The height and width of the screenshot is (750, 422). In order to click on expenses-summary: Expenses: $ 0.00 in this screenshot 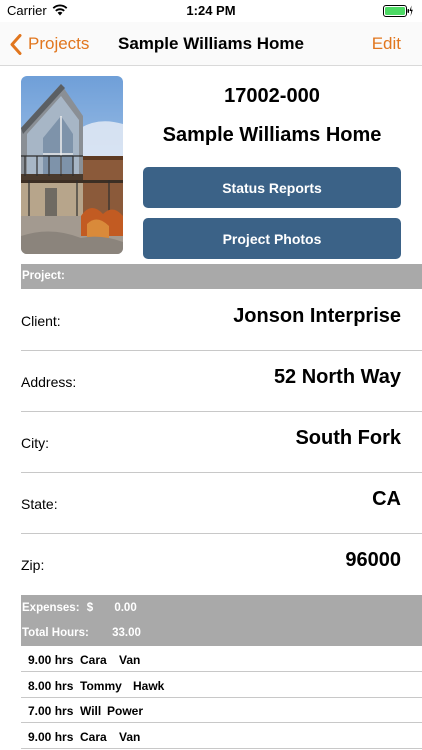, I will do `click(79, 608)`.